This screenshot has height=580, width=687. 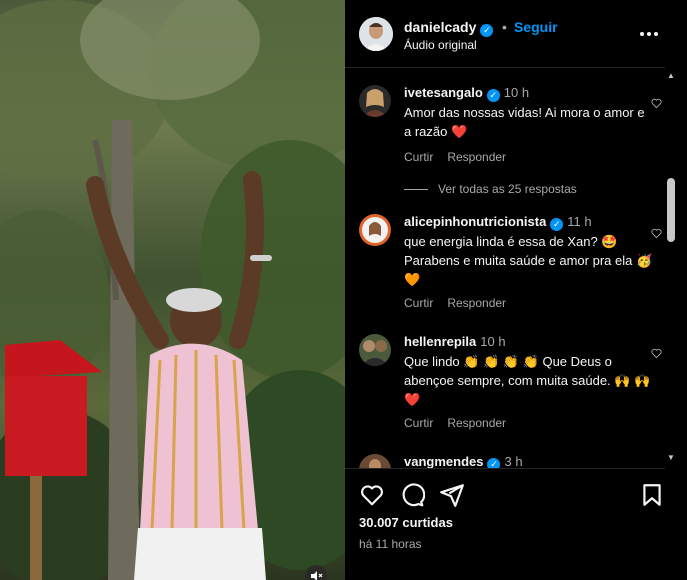 I want to click on post-actions, so click(x=512, y=495).